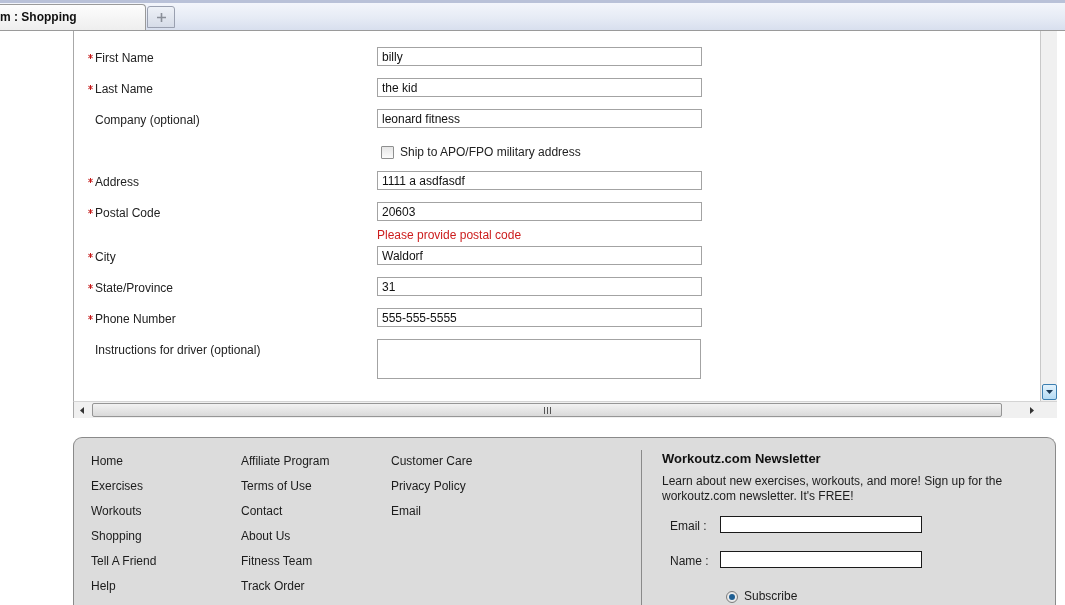 The width and height of the screenshot is (1065, 605). What do you see at coordinates (266, 536) in the screenshot?
I see `footer-link: About Us` at bounding box center [266, 536].